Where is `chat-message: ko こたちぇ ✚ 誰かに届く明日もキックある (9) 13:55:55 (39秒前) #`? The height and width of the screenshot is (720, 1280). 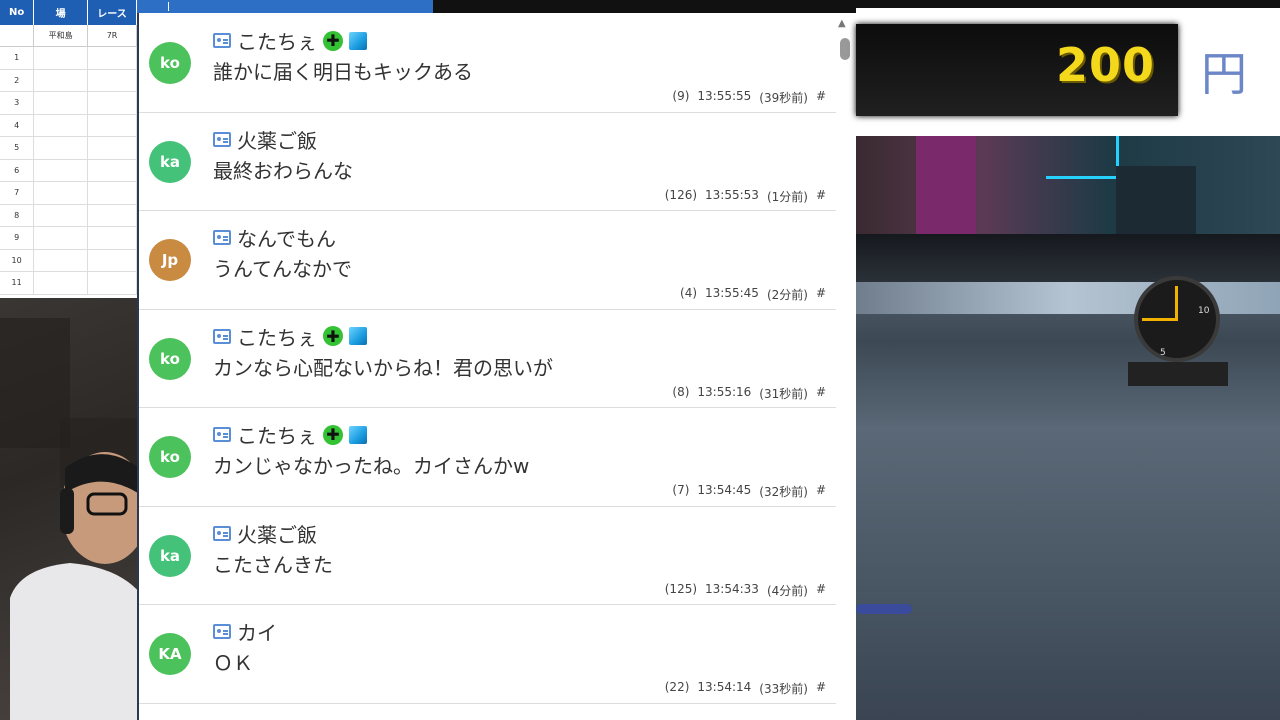
chat-message: ko こたちぇ ✚ 誰かに届く明日もキックある (9) 13:55:55 (39秒前) # is located at coordinates (487, 63).